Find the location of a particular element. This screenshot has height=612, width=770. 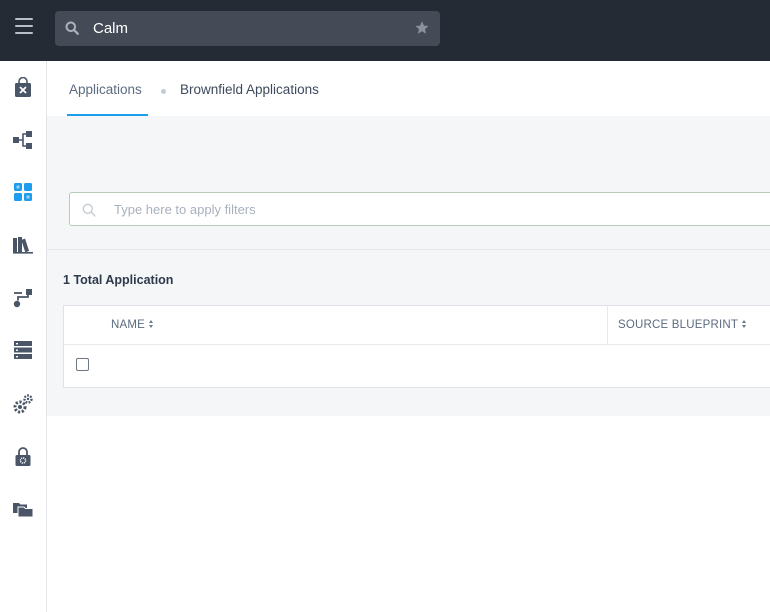

table-row is located at coordinates (417, 366).